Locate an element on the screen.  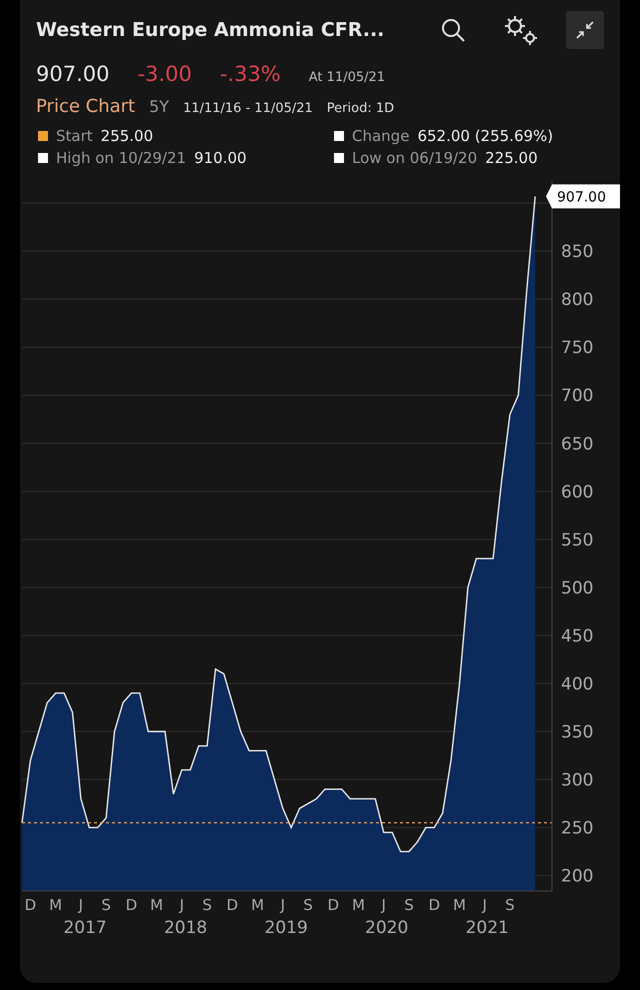
date-range: 11/11/16 - 11/05/21 is located at coordinates (248, 108).